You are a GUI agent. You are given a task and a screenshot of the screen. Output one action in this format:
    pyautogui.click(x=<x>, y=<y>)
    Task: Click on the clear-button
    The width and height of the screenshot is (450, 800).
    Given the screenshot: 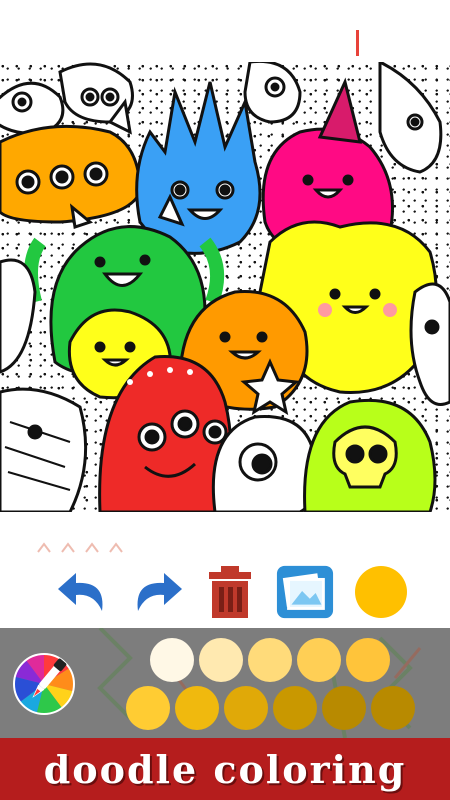 What is the action you would take?
    pyautogui.click(x=230, y=592)
    